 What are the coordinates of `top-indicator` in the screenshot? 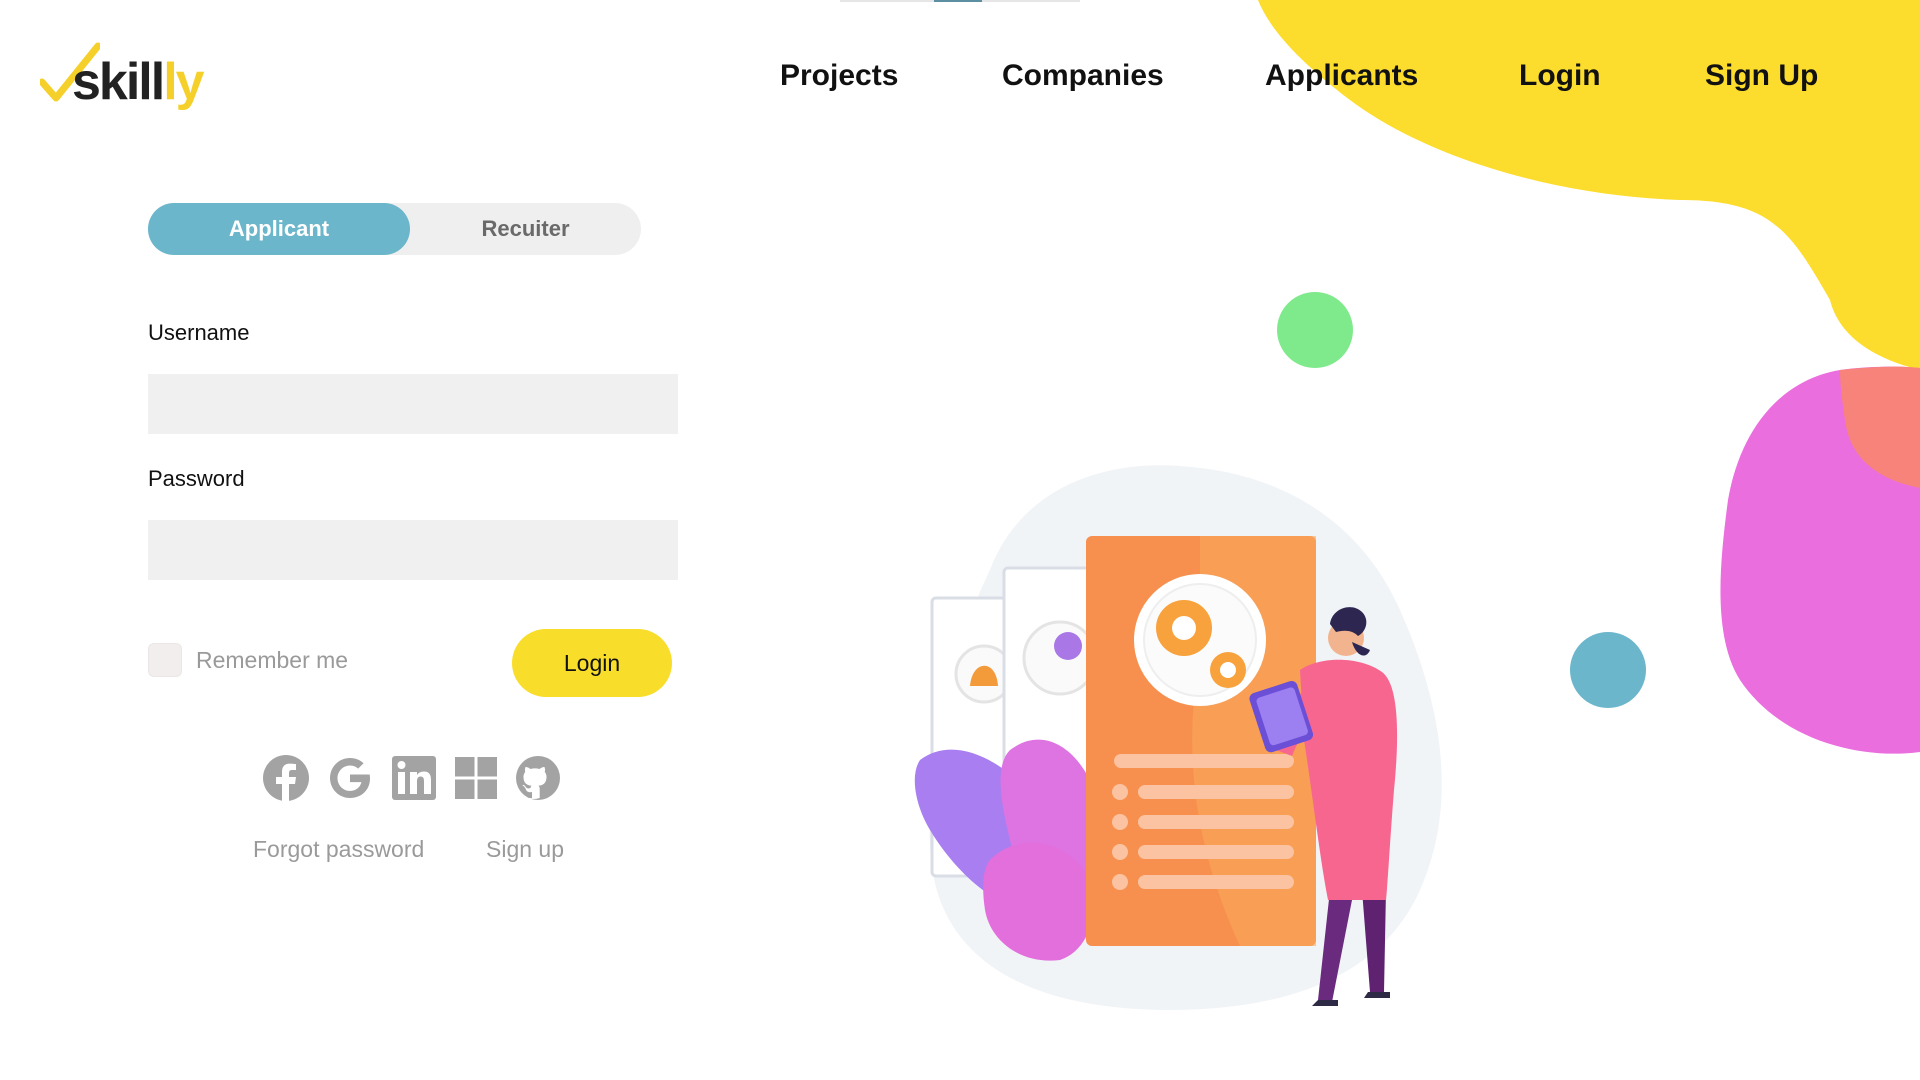 It's located at (960, 1).